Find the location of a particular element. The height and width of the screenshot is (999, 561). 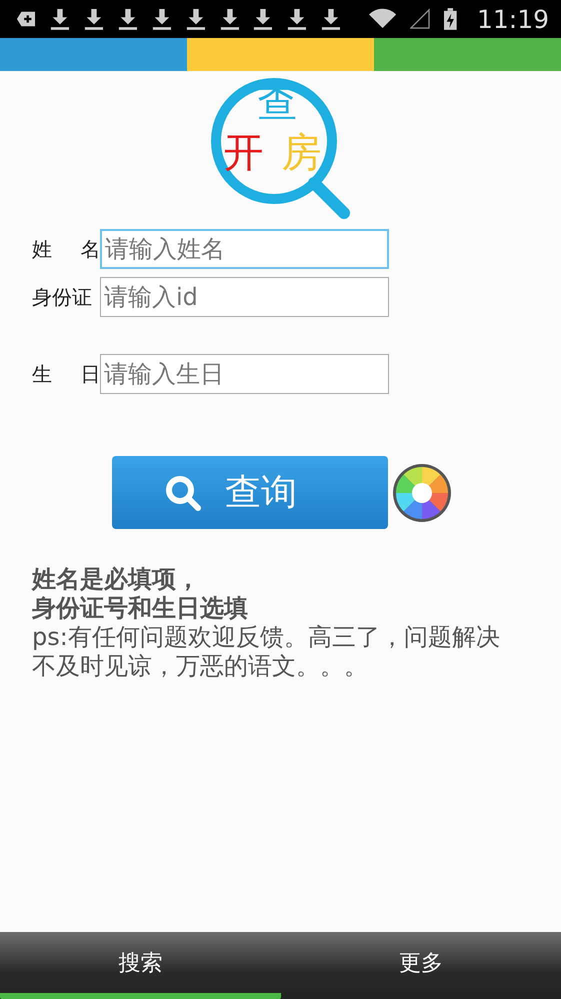

field-label: 生 日 is located at coordinates (66, 374).